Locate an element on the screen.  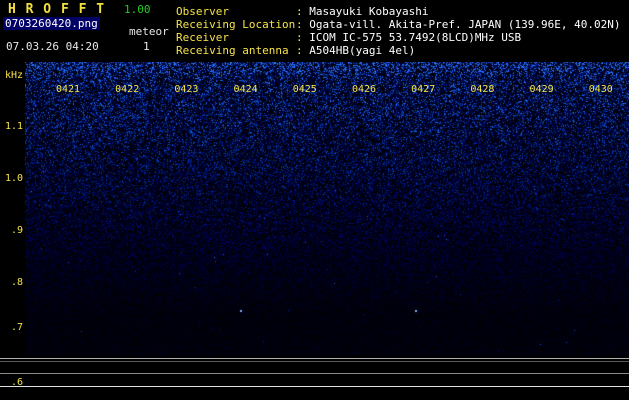
info-label: Observer is located at coordinates (202, 11).